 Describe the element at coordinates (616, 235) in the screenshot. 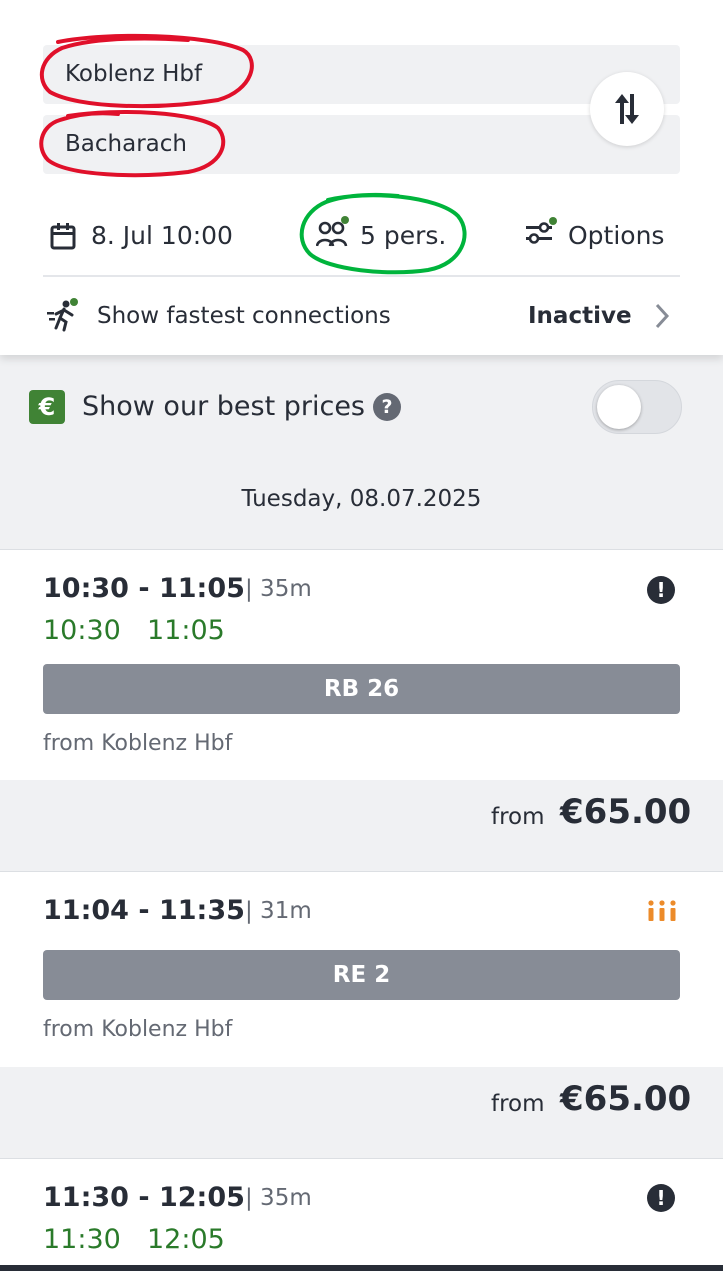

I see `options-button: Options` at that location.